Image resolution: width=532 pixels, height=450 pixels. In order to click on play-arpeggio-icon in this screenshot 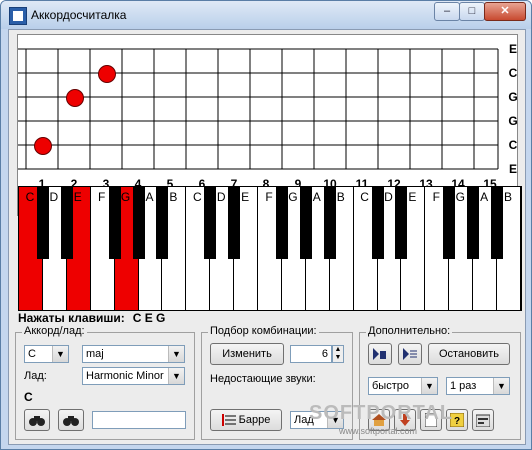, I will do `click(410, 354)`.